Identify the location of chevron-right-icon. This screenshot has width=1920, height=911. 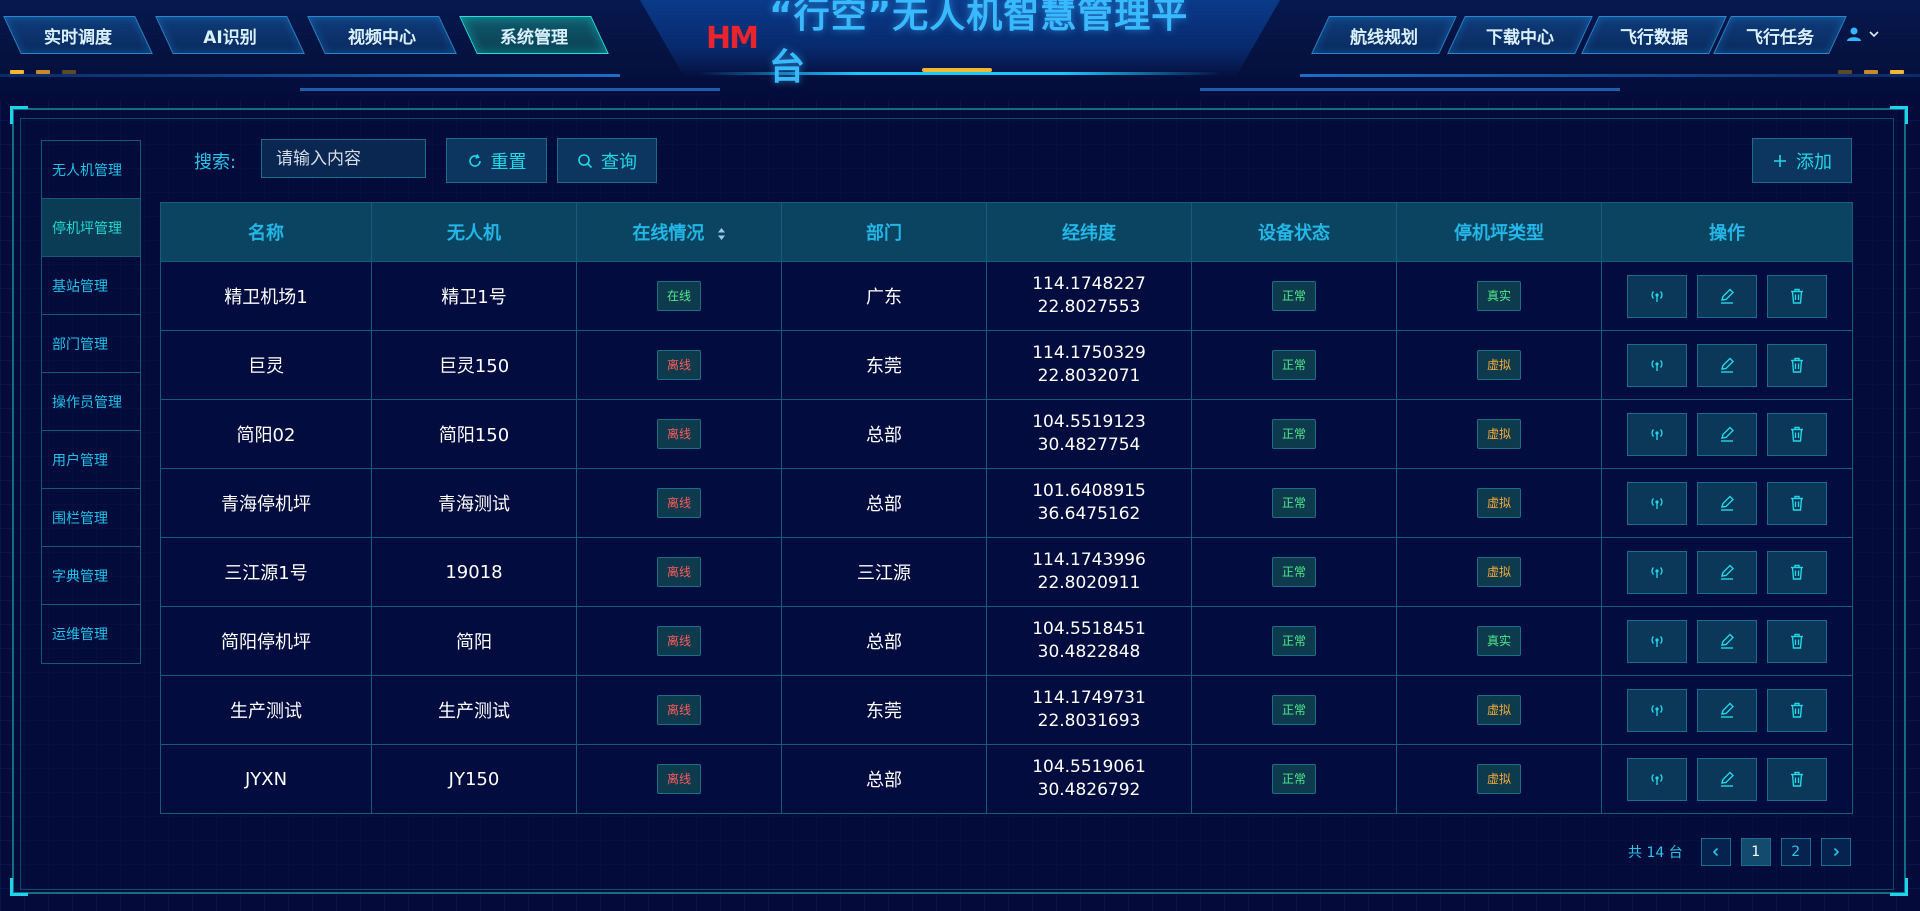
(1836, 852).